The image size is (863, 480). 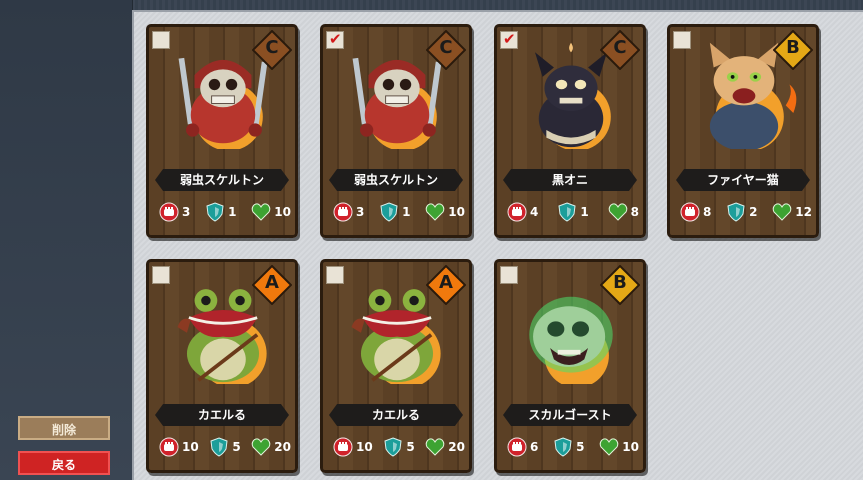 I want to click on attack-stat: 8, so click(x=695, y=212).